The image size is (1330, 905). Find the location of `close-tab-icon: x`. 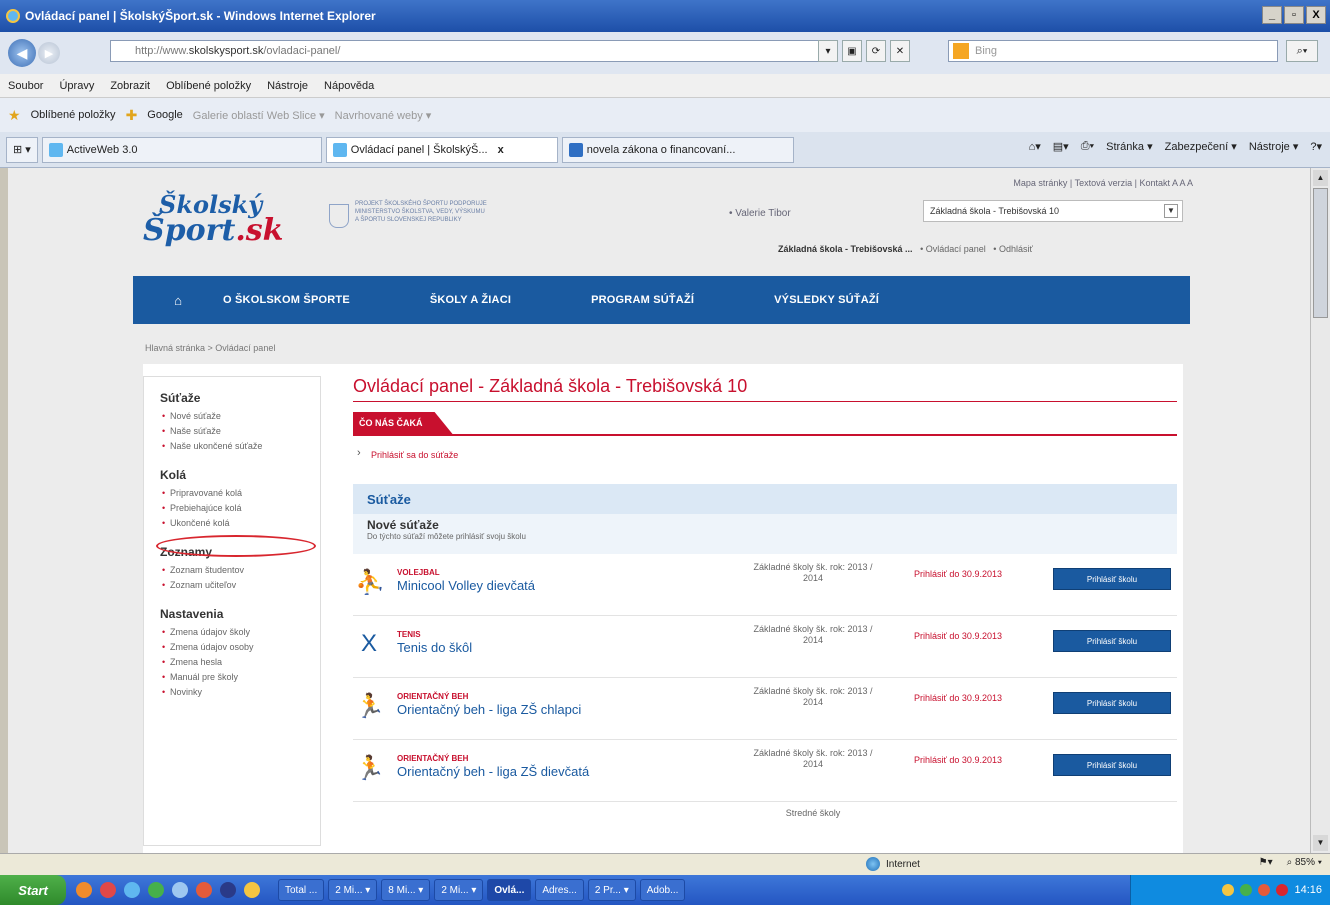

close-tab-icon: x is located at coordinates (501, 150).